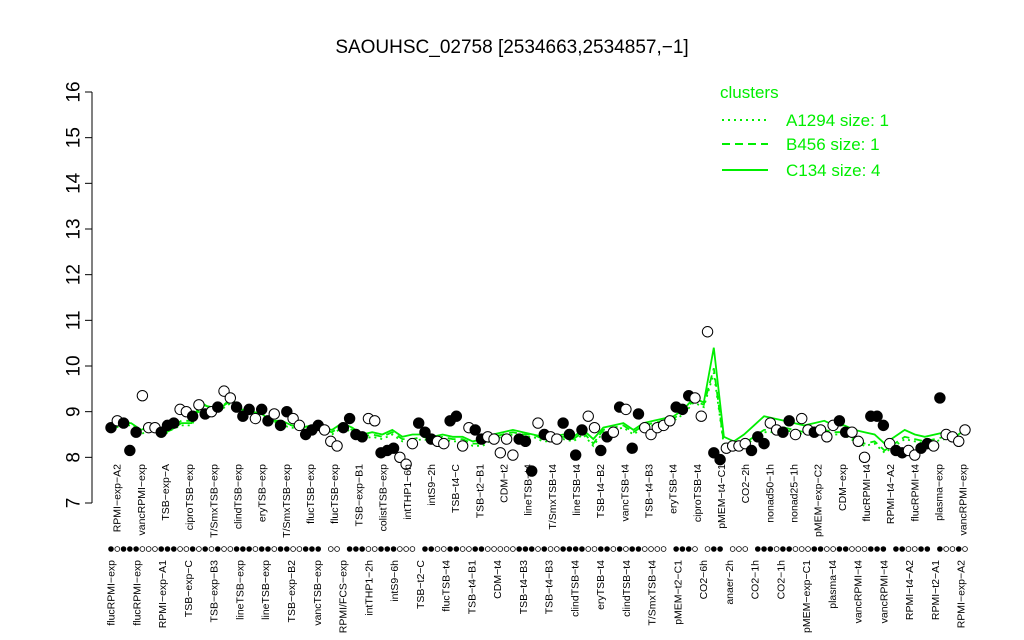  I want to click on category-label: nonad25−1h, so click(794, 493).